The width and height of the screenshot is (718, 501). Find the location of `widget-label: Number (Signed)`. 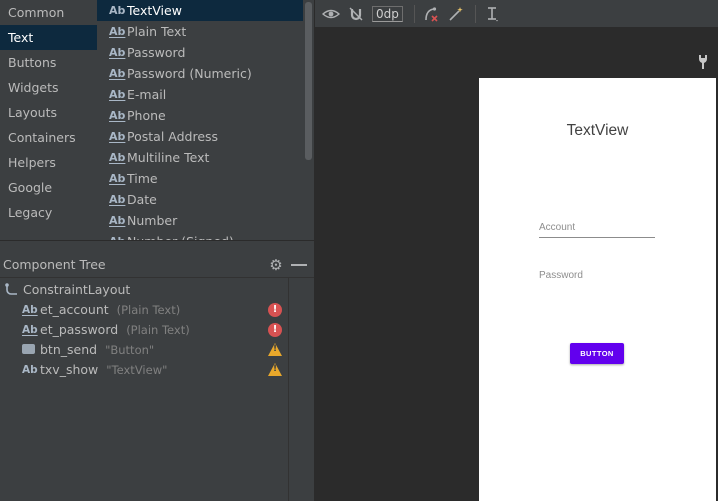

widget-label: Number (Signed) is located at coordinates (180, 235).